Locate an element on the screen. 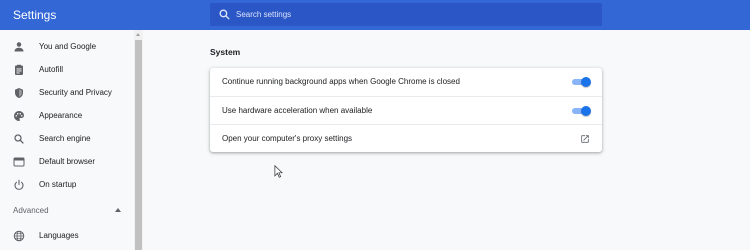 This screenshot has width=750, height=250. scroll-up-arrow-icon is located at coordinates (138, 34).